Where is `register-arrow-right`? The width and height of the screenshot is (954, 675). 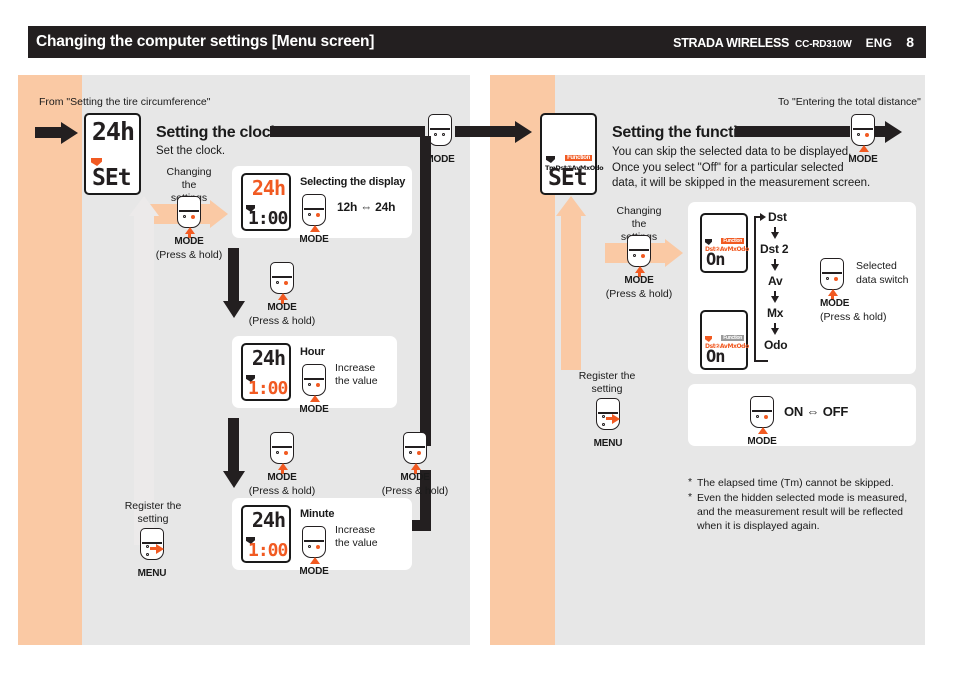 register-arrow-right is located at coordinates (571, 206).